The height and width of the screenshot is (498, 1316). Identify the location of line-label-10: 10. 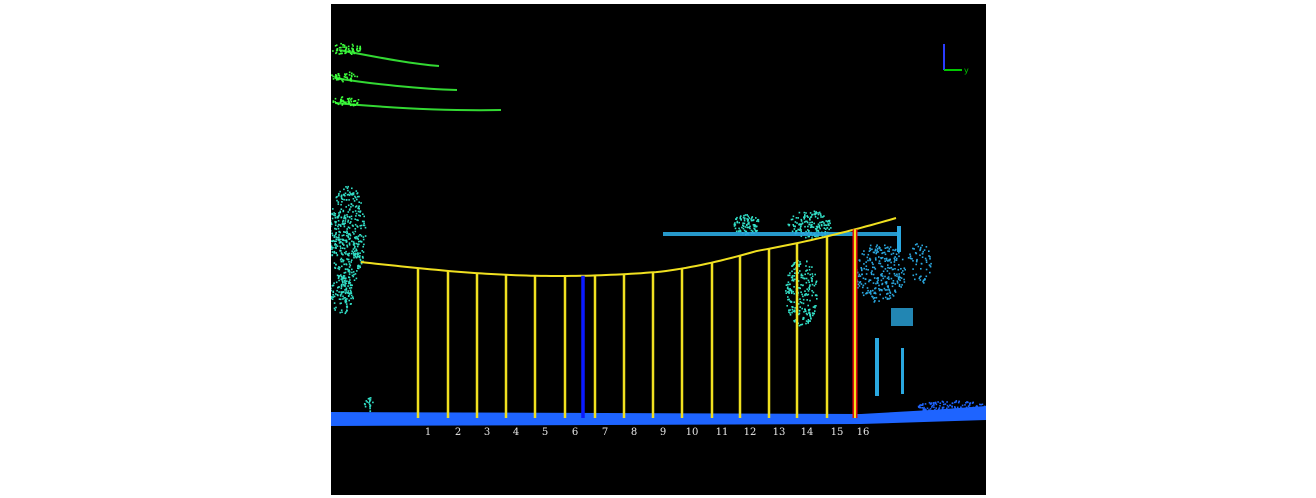
(692, 432).